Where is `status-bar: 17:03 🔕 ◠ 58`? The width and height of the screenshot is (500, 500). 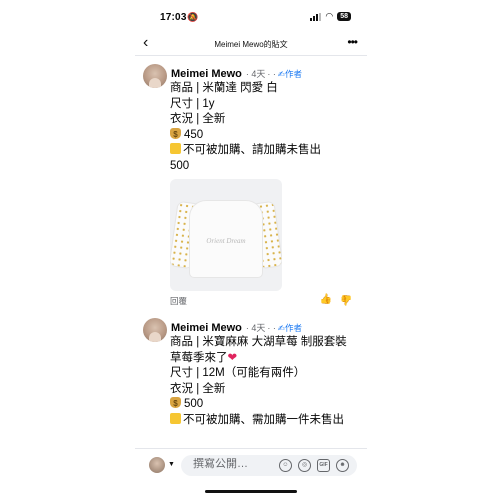
status-bar: 17:03 🔕 ◠ 58 is located at coordinates (251, 16).